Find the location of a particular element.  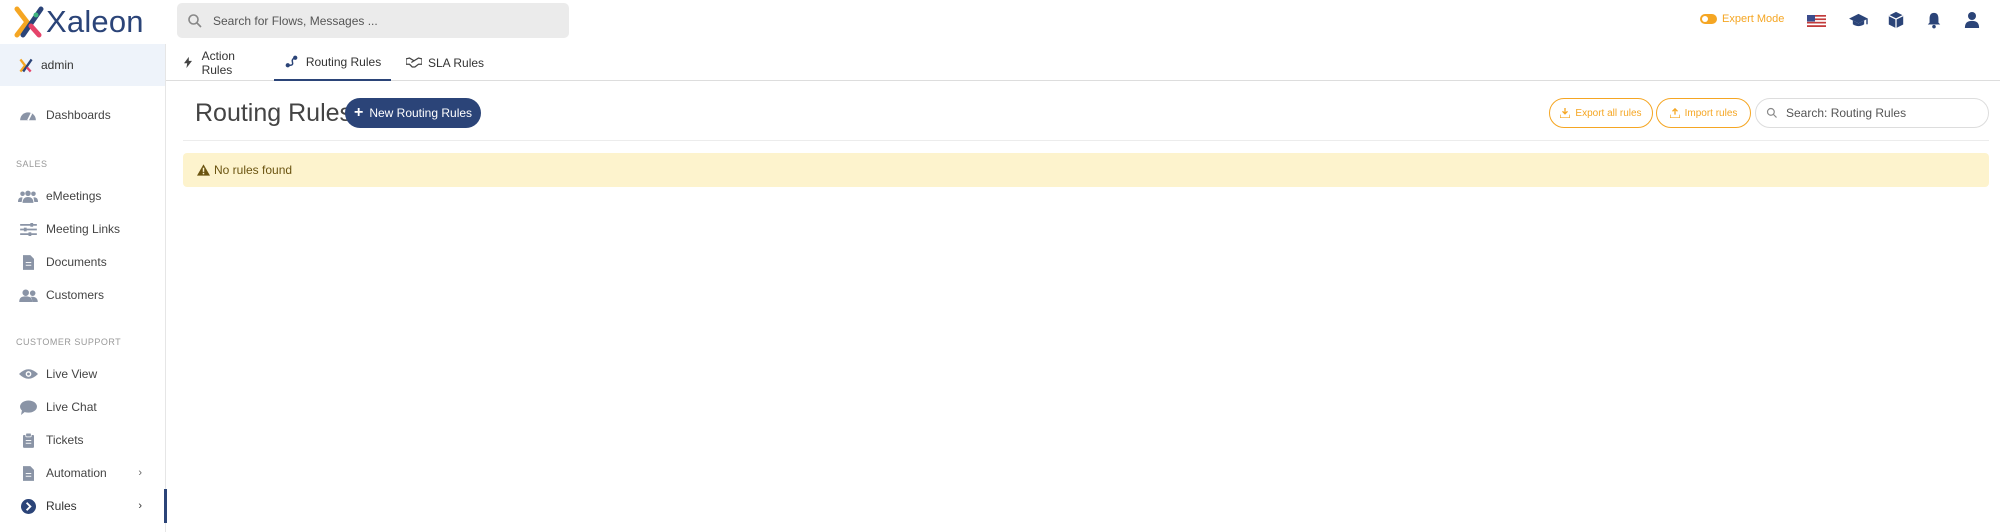

sidebar-item-live-chat: Live Chat is located at coordinates (83, 407).